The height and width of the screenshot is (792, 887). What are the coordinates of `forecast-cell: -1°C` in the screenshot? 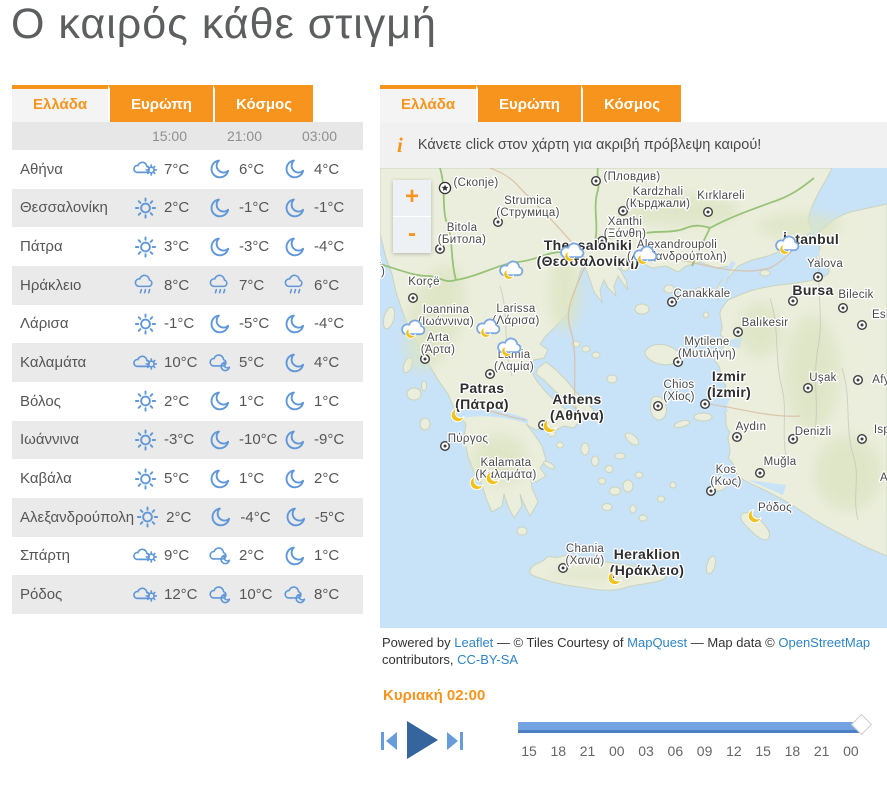 It's located at (244, 208).